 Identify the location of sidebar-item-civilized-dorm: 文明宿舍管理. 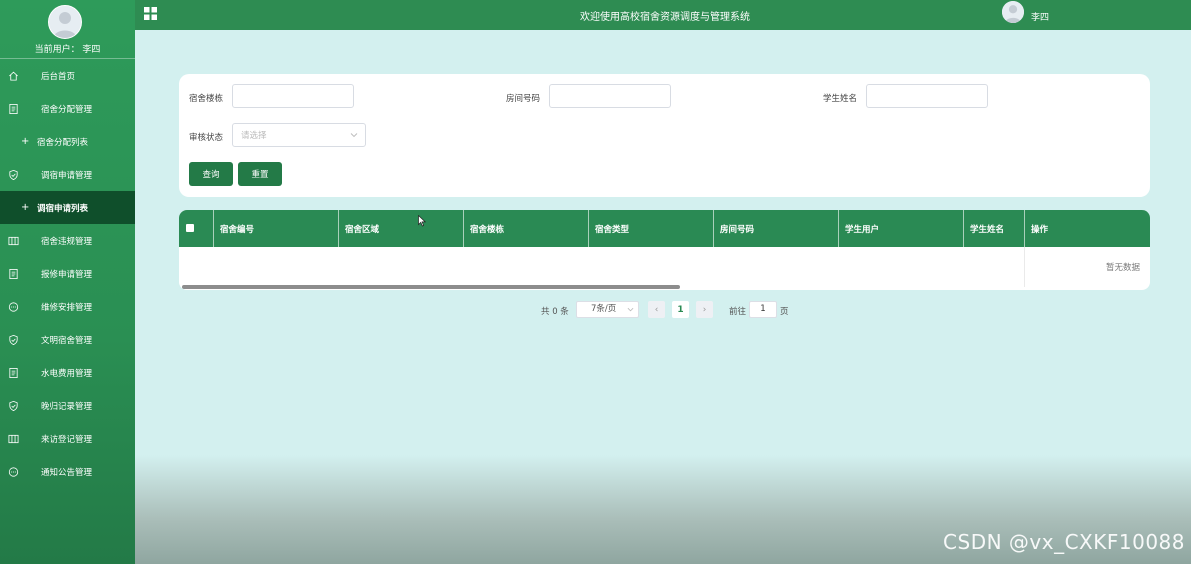
(67, 339).